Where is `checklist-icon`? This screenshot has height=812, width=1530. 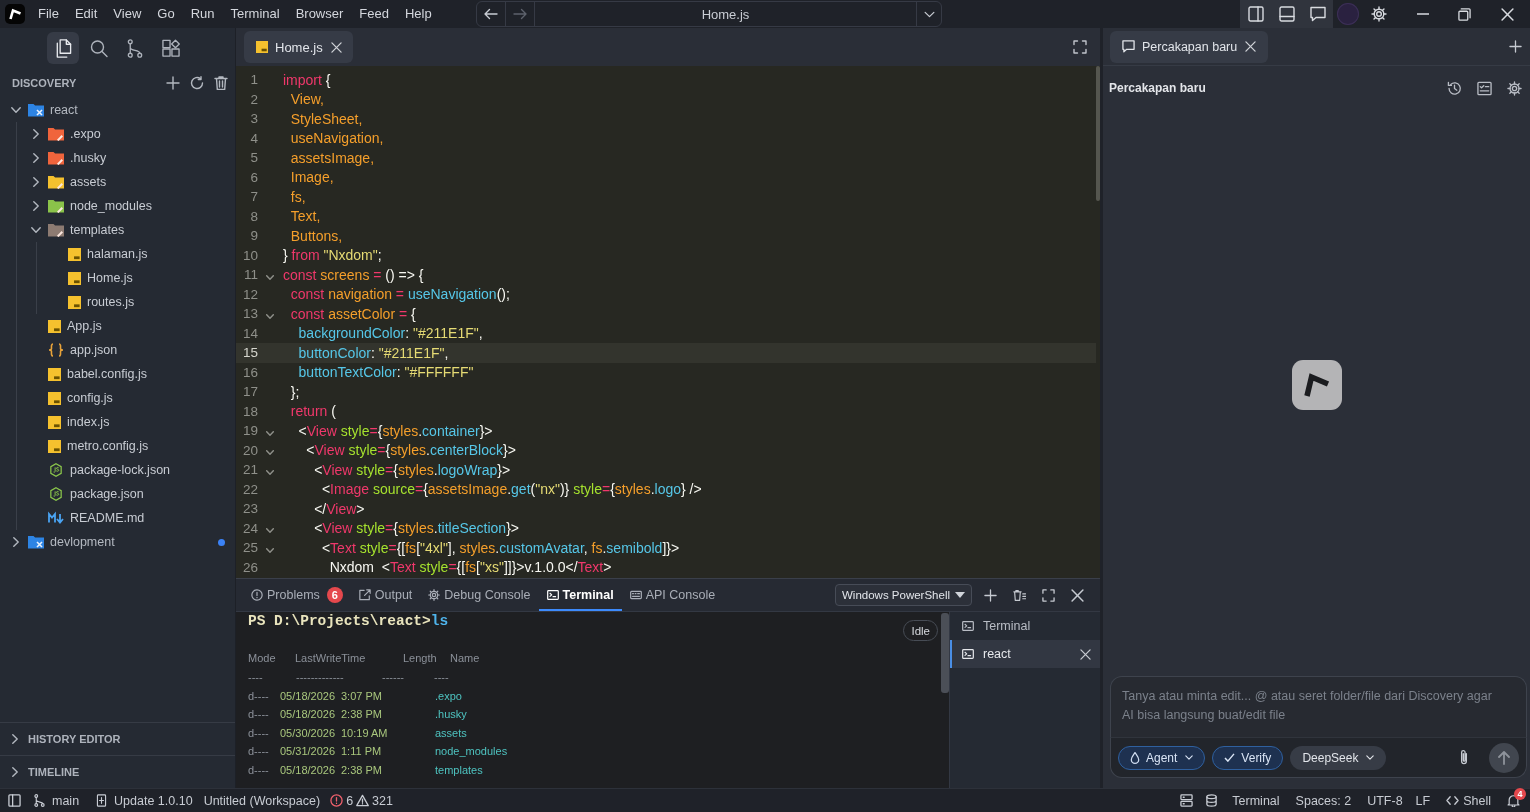
checklist-icon is located at coordinates (1484, 88).